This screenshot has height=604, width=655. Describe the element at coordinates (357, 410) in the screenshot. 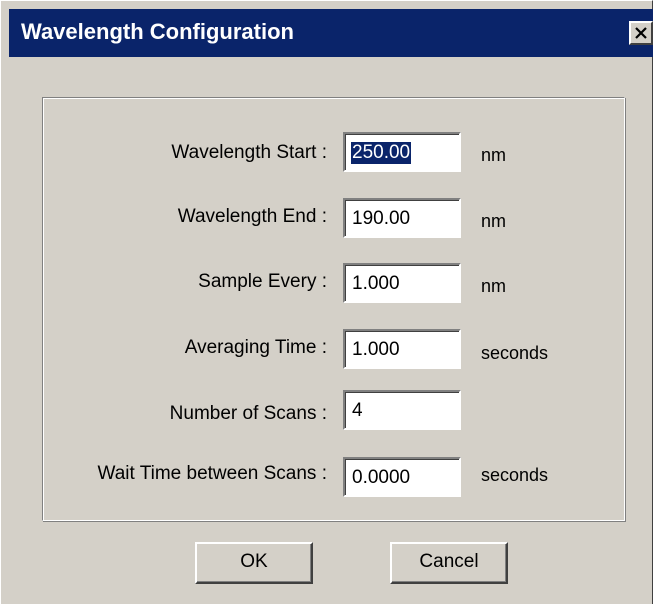

I see `number-of-scans-value: 4` at that location.